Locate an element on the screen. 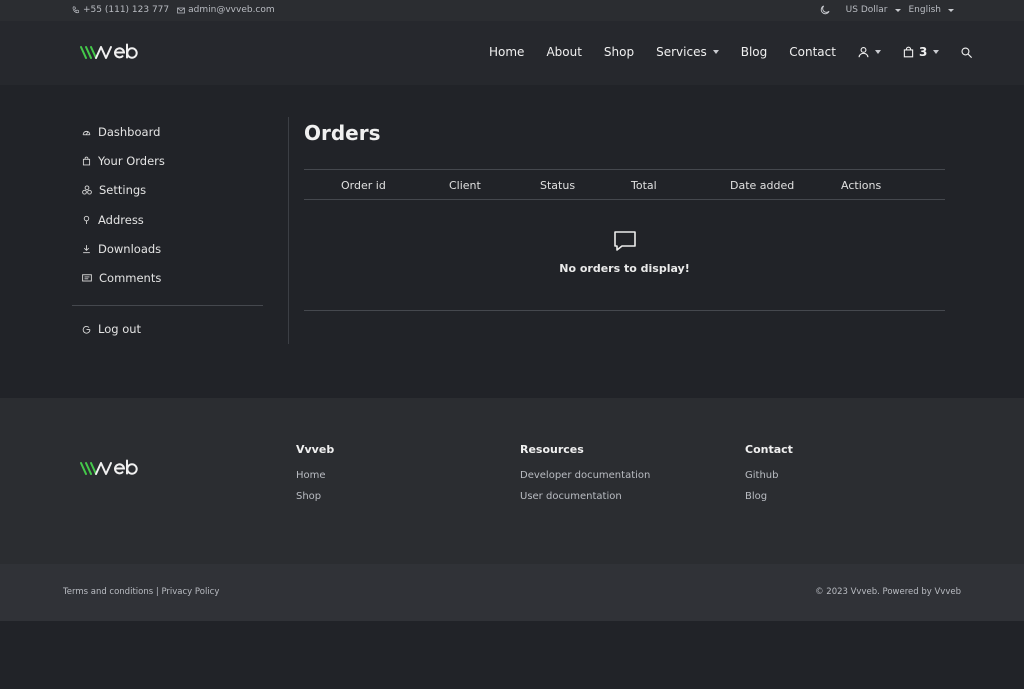 The width and height of the screenshot is (1024, 689). footer-heading: Vvveb is located at coordinates (315, 449).